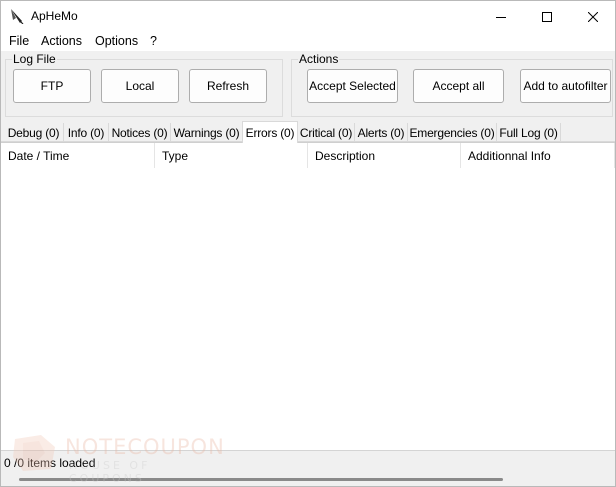  Describe the element at coordinates (384, 155) in the screenshot. I see `column-header-description: Description` at that location.